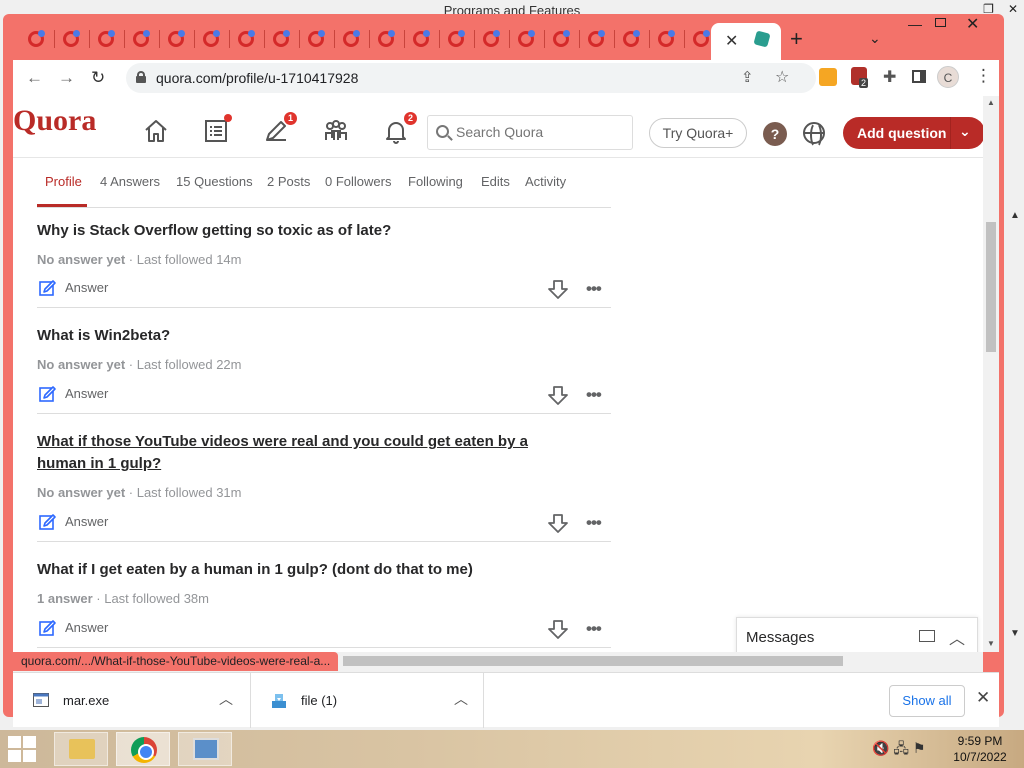  Describe the element at coordinates (156, 131) in the screenshot. I see `home-icon` at that location.